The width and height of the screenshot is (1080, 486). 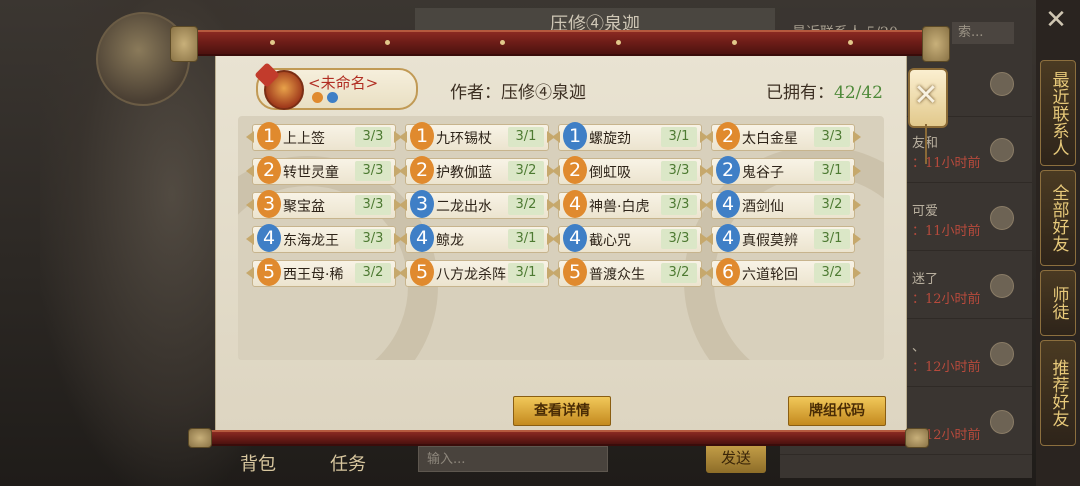 I want to click on card-name: 六道轮回, so click(x=770, y=275).